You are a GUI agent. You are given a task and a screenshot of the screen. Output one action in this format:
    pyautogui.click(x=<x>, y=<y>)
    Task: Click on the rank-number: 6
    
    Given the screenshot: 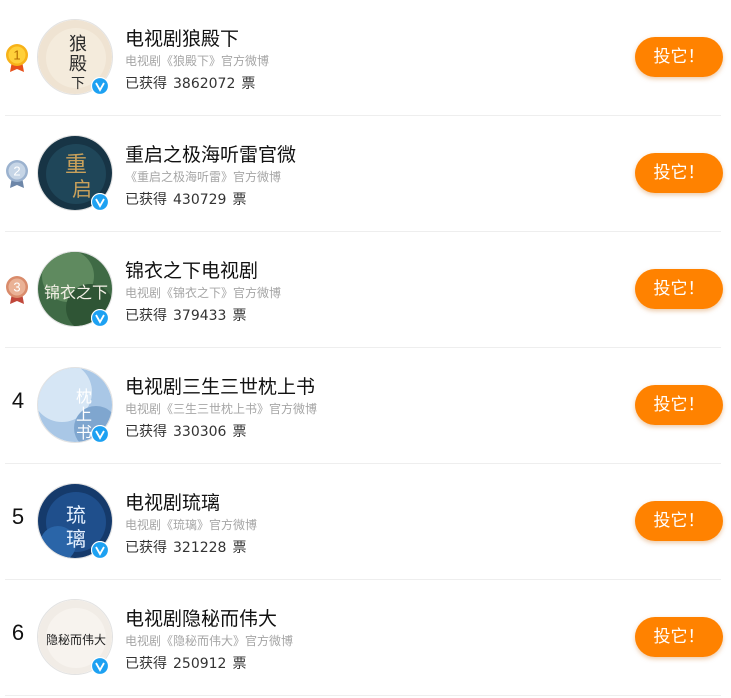 What is the action you would take?
    pyautogui.click(x=18, y=632)
    